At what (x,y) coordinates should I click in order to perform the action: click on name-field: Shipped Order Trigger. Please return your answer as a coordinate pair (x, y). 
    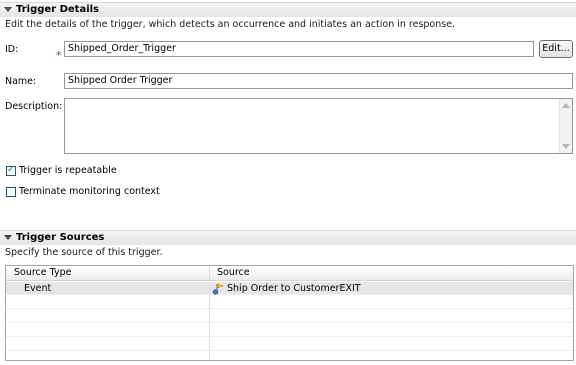
    Looking at the image, I should click on (318, 81).